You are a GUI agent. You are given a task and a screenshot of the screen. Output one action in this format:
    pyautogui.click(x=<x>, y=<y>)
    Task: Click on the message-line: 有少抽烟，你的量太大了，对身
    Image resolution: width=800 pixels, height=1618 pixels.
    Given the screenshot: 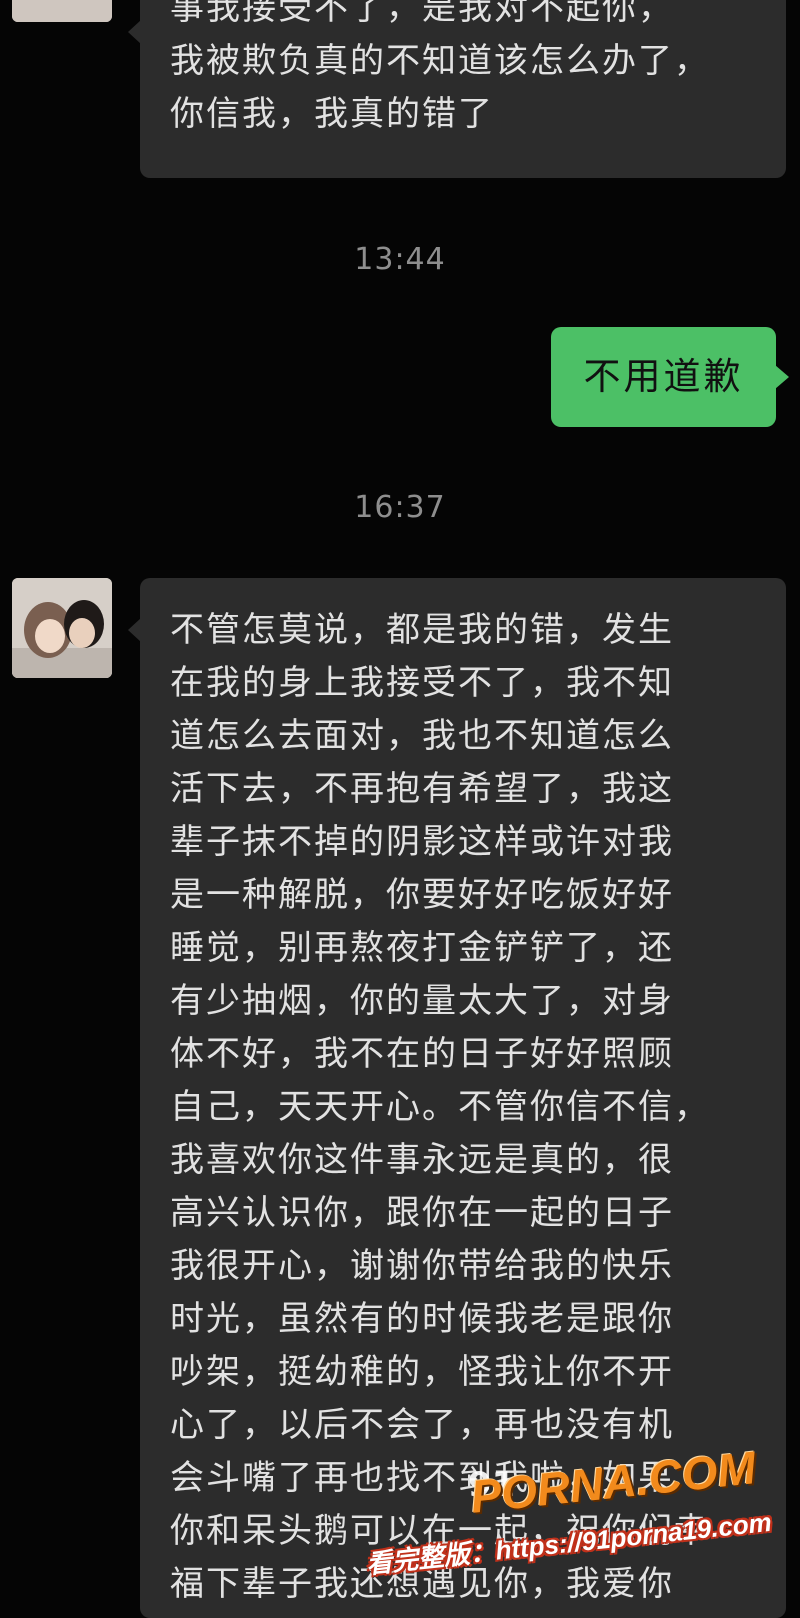 What is the action you would take?
    pyautogui.click(x=422, y=1001)
    